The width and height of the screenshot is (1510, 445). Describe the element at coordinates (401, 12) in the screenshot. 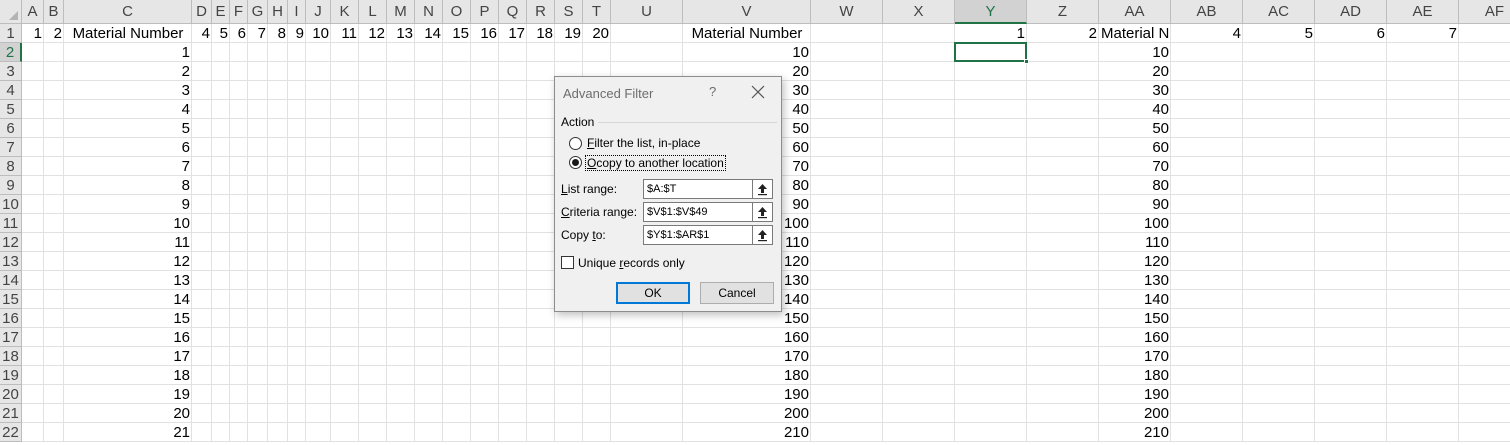

I see `column-header-m: M` at that location.